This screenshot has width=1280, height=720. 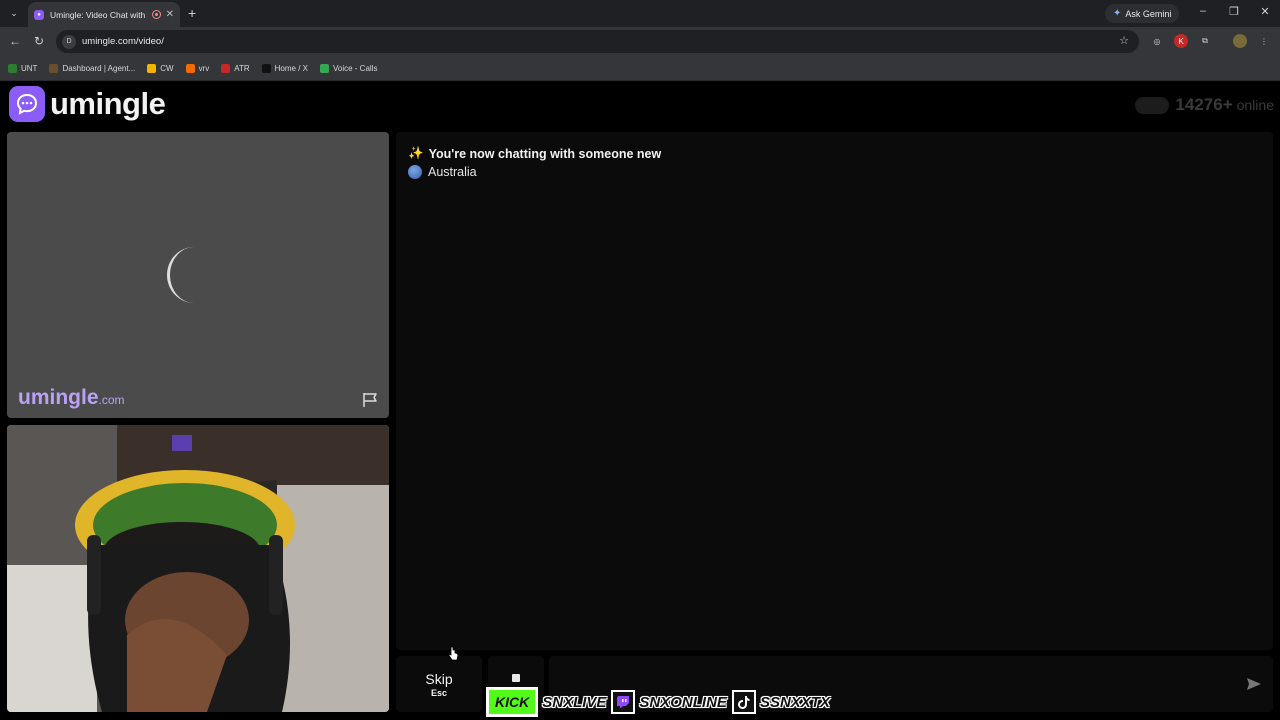 I want to click on stop-icon, so click(x=516, y=678).